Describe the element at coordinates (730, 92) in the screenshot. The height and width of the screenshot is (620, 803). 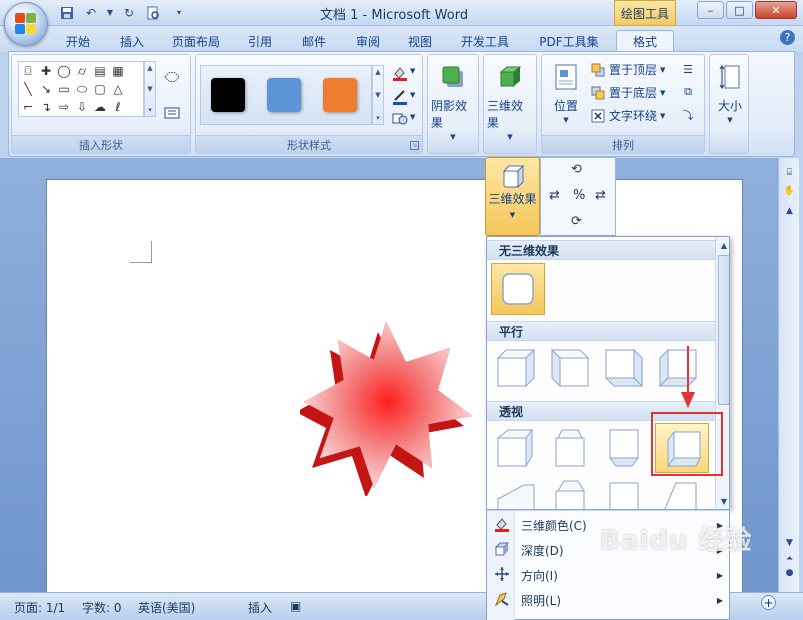
I see `size-button: 大小 ▼` at that location.